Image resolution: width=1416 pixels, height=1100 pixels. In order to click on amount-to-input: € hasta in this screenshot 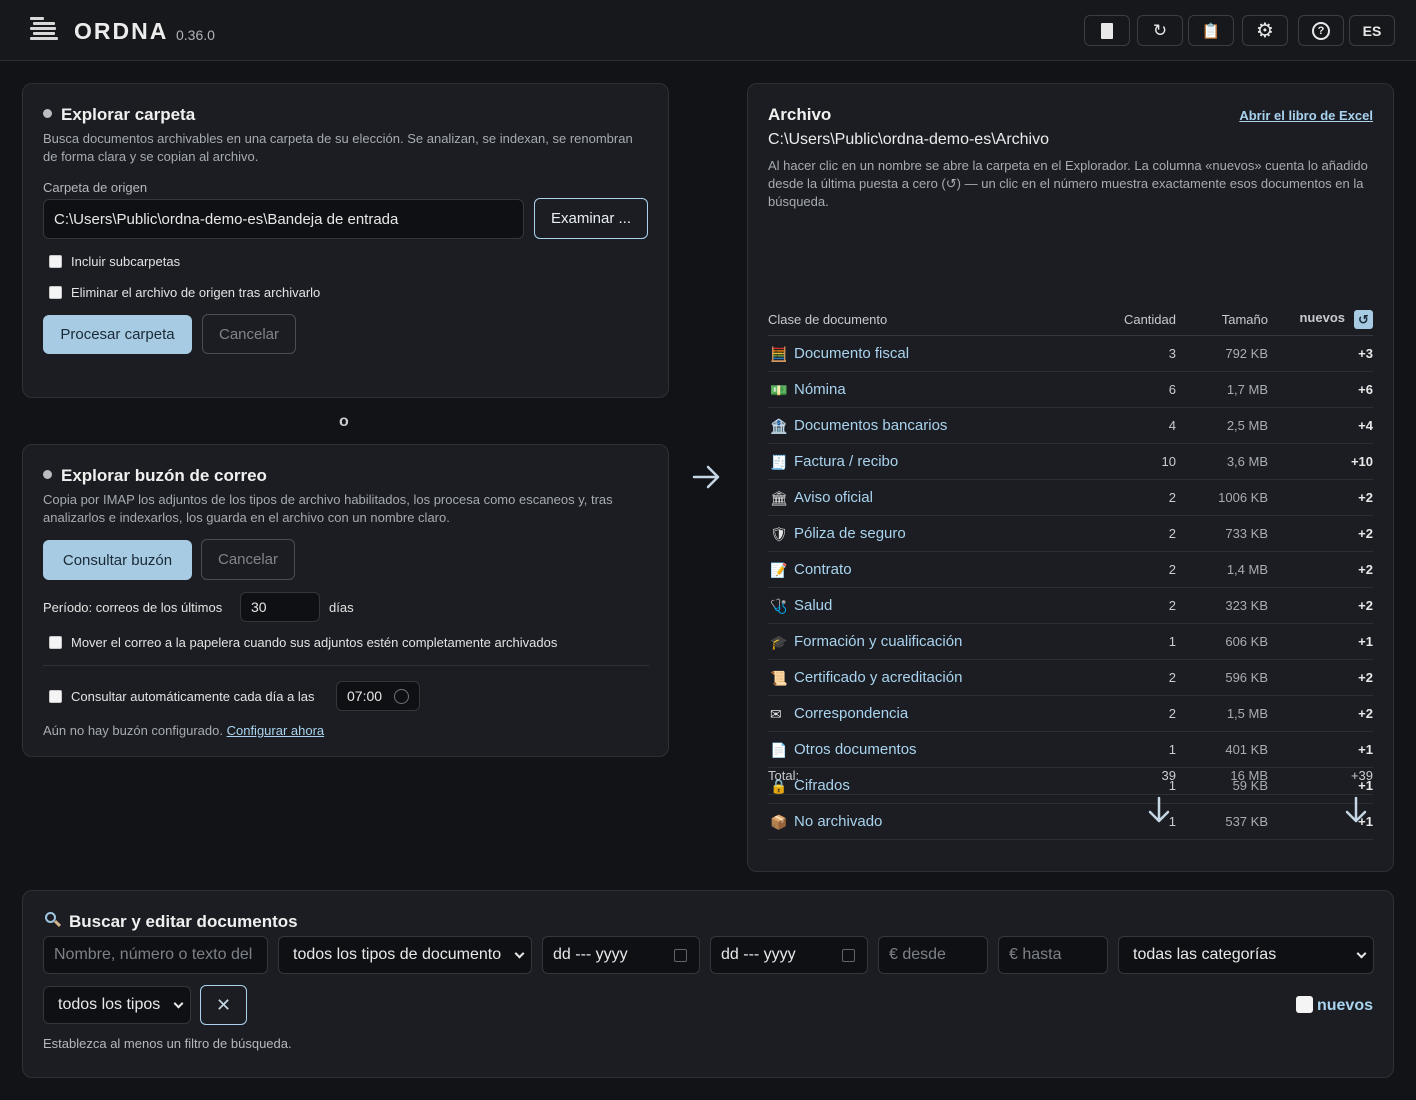, I will do `click(1053, 955)`.